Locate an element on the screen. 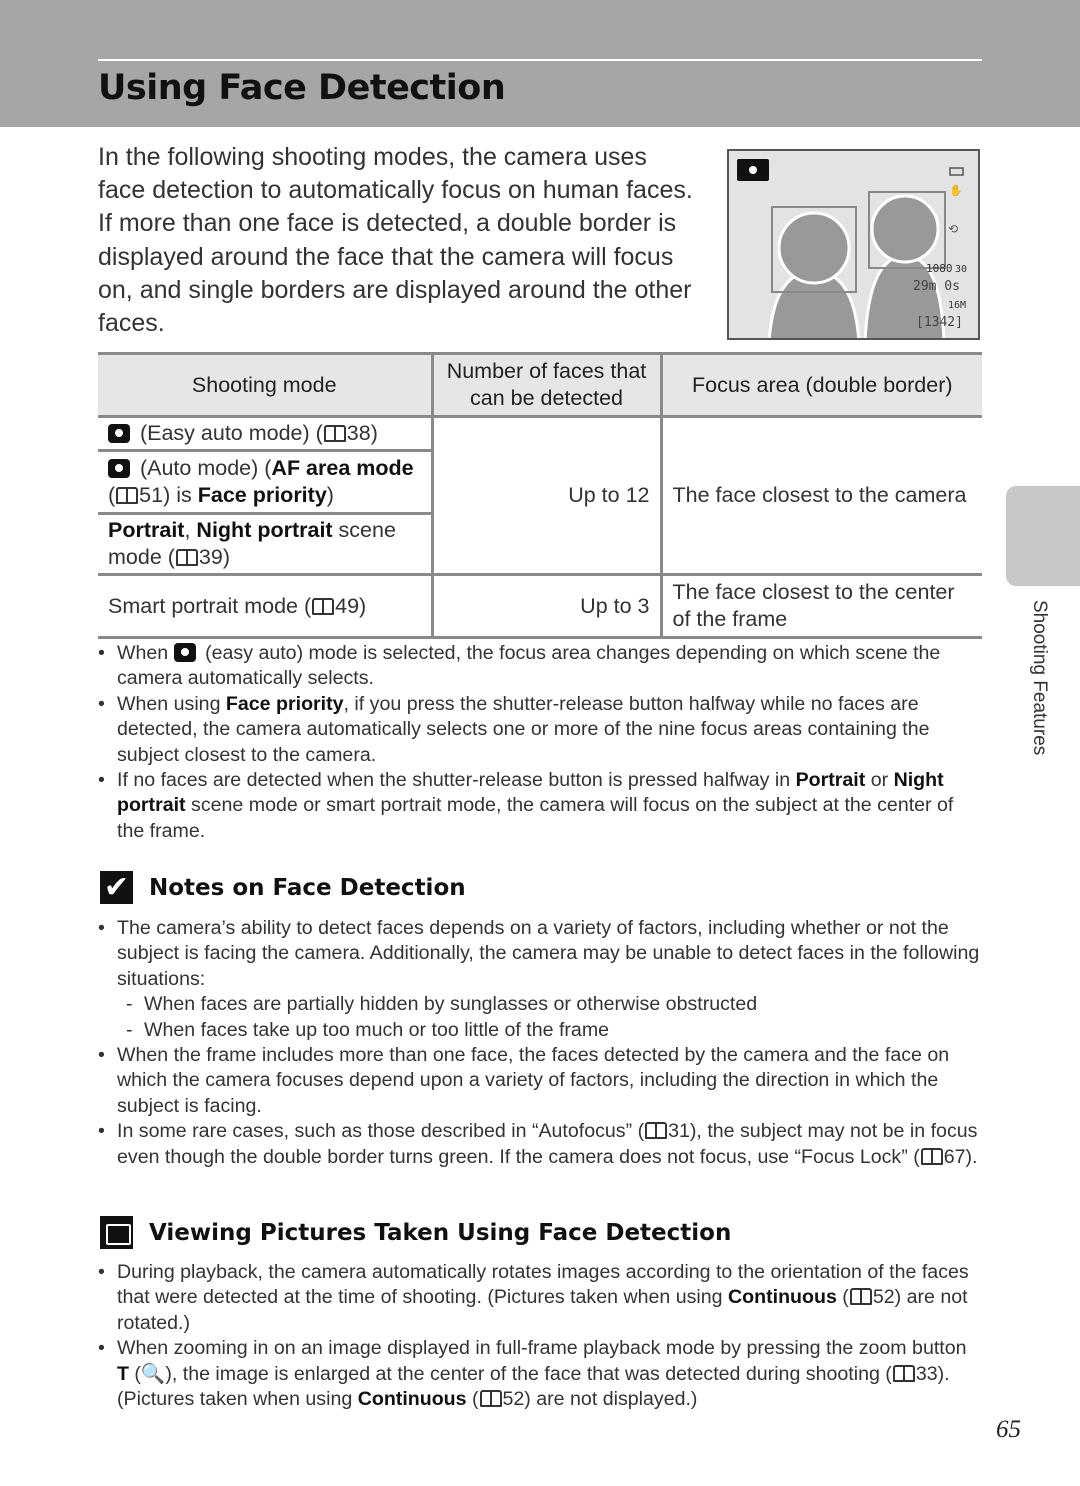  text-segment: Smart portrait mode ( is located at coordinates (210, 605).